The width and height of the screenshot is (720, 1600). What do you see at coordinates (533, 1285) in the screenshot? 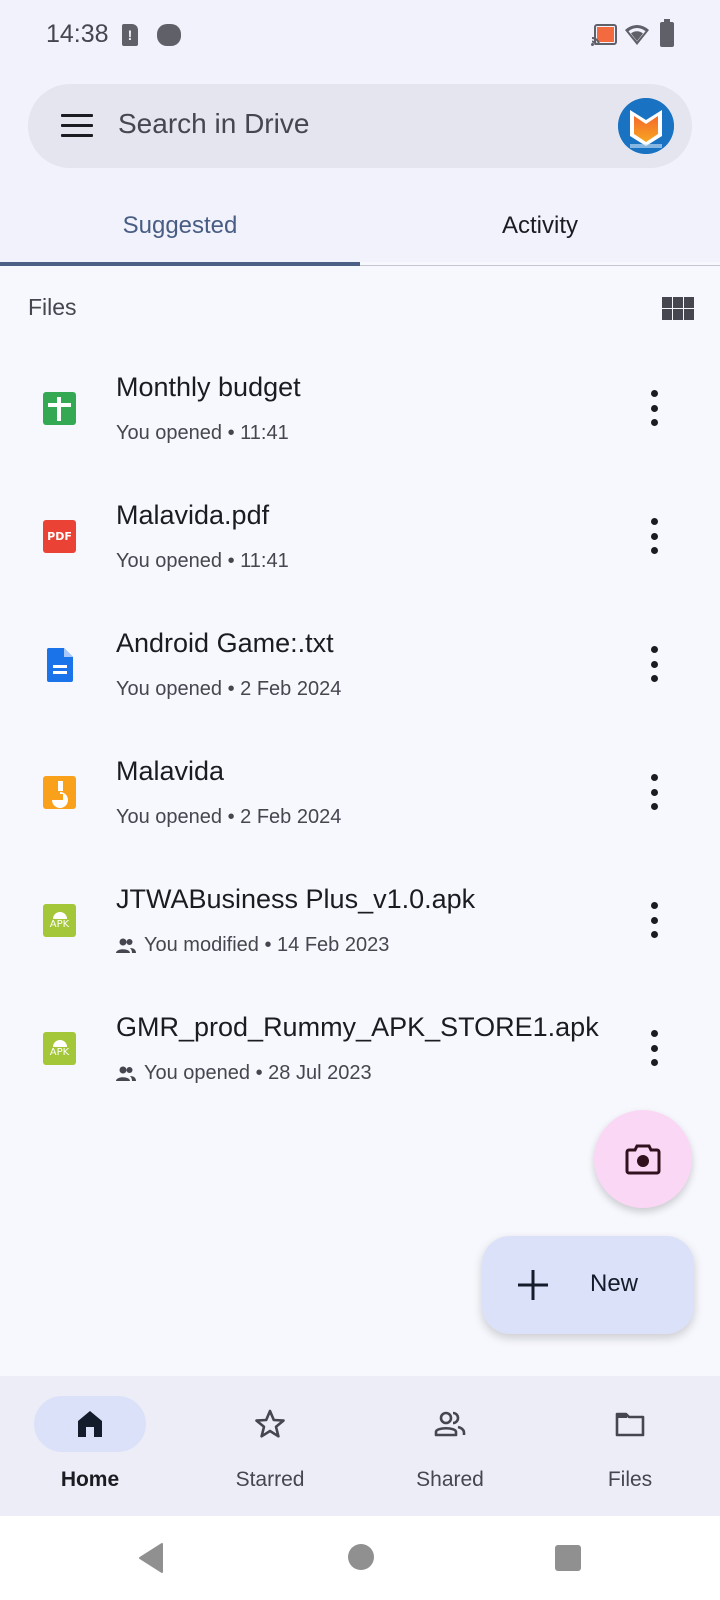
I see `plus-icon` at bounding box center [533, 1285].